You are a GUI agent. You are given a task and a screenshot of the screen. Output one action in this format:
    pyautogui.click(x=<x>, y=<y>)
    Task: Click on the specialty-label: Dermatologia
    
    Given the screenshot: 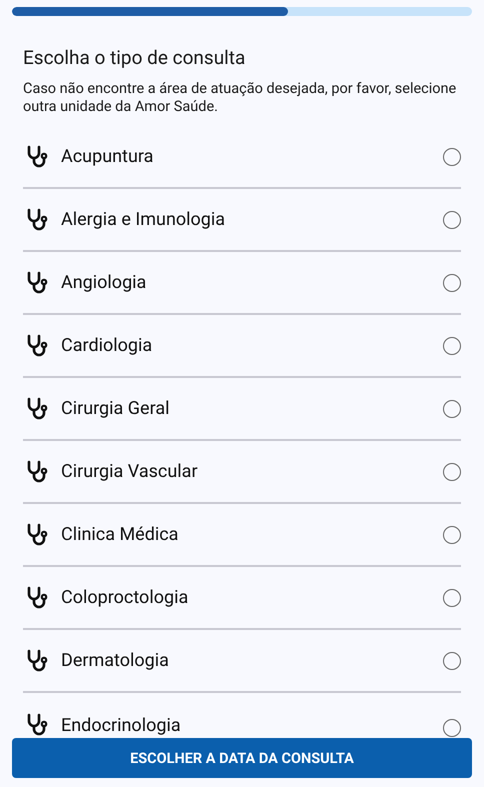 What is the action you would take?
    pyautogui.click(x=115, y=660)
    